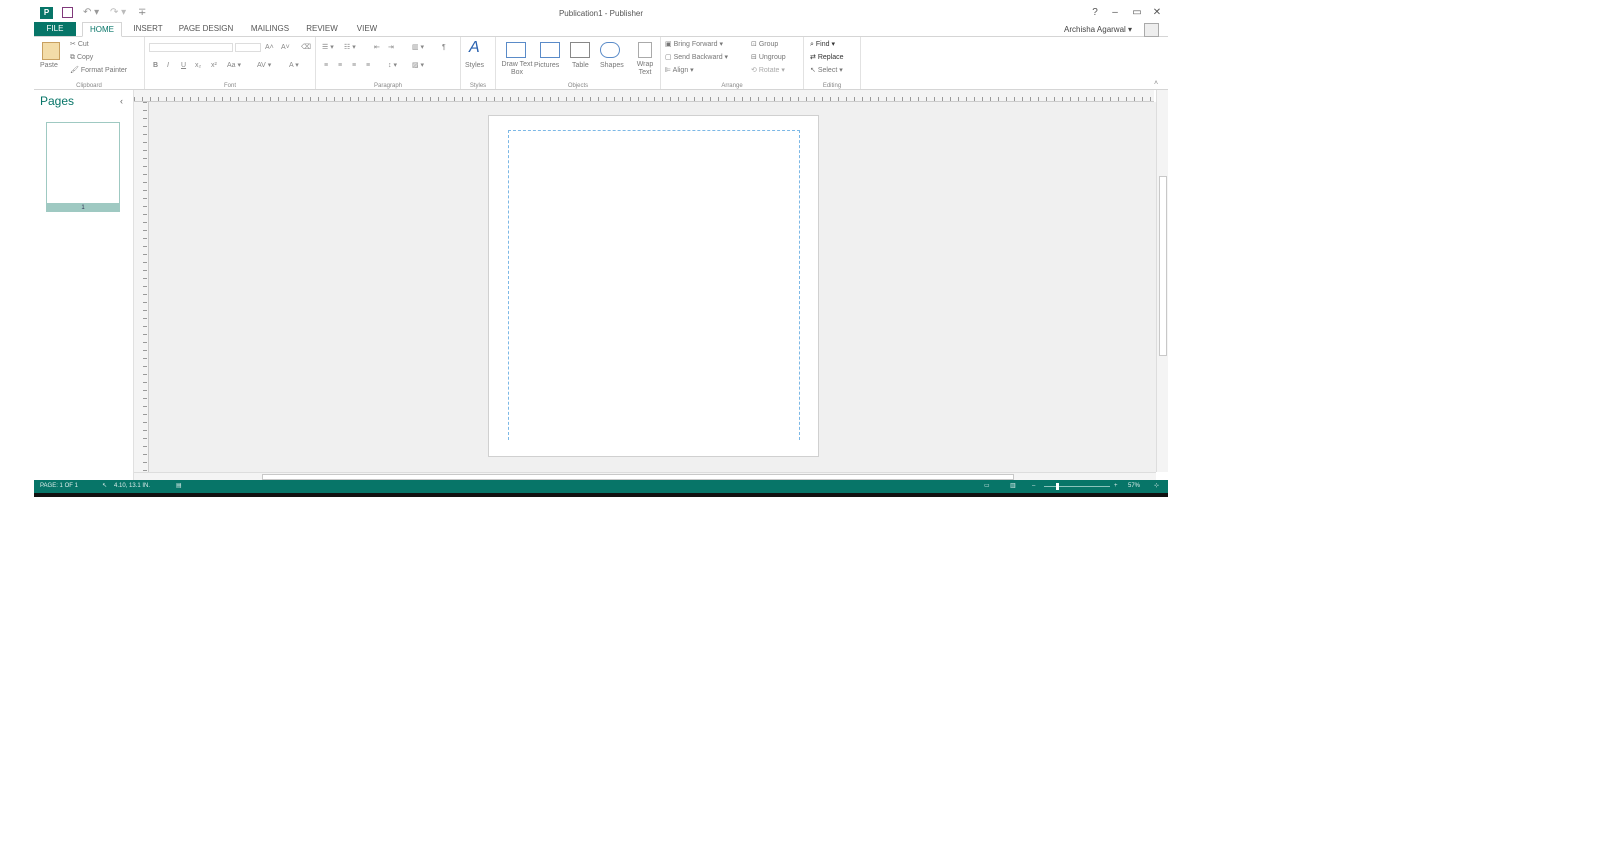  Describe the element at coordinates (694, 44) in the screenshot. I see `bring-forward-button: ▣ Bring Forward ▾` at that location.